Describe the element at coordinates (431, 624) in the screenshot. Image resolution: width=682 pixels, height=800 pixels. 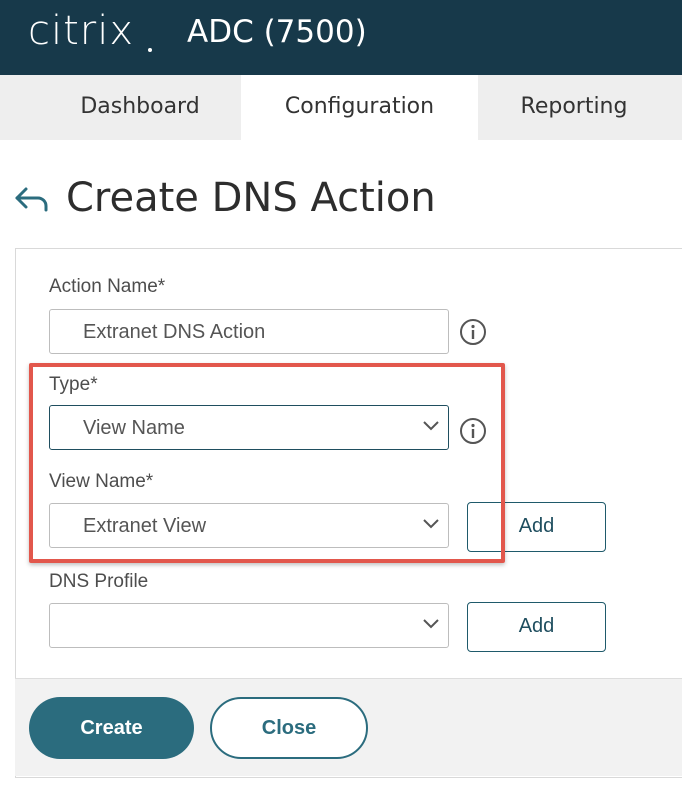
I see `chevron-down-icon` at that location.